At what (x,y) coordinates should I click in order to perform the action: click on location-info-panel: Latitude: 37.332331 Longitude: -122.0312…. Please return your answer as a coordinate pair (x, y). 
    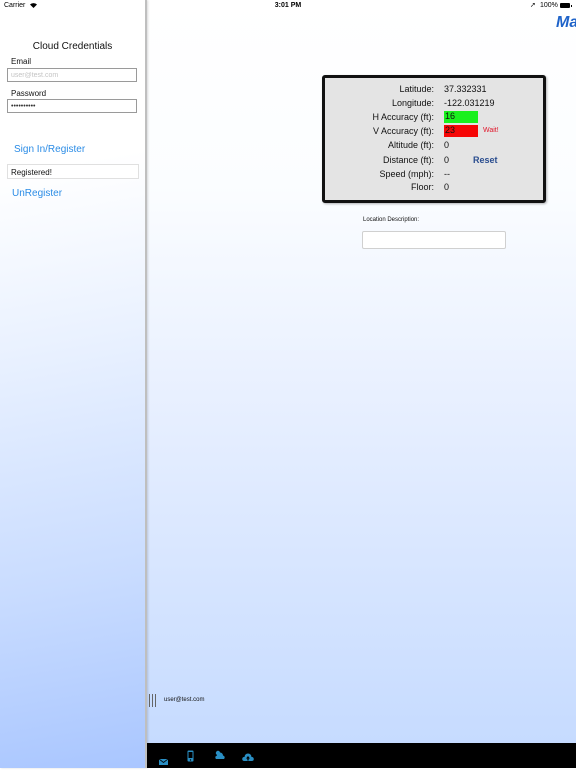
    Looking at the image, I should click on (434, 139).